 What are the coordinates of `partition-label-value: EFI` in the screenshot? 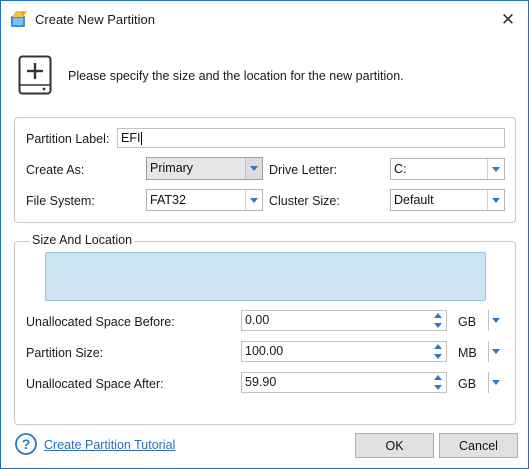 It's located at (131, 138).